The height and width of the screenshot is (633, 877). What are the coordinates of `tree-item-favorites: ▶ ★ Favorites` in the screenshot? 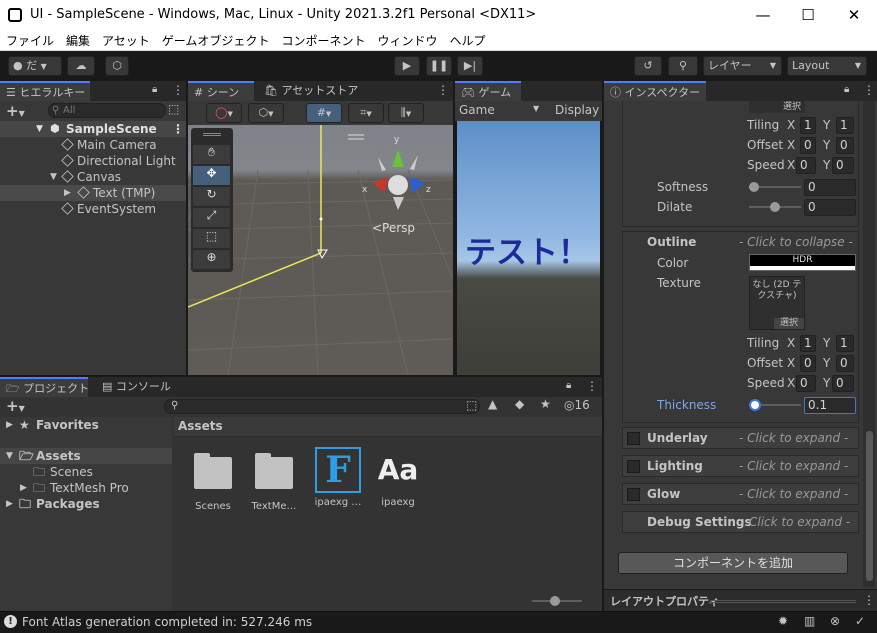 It's located at (86, 425).